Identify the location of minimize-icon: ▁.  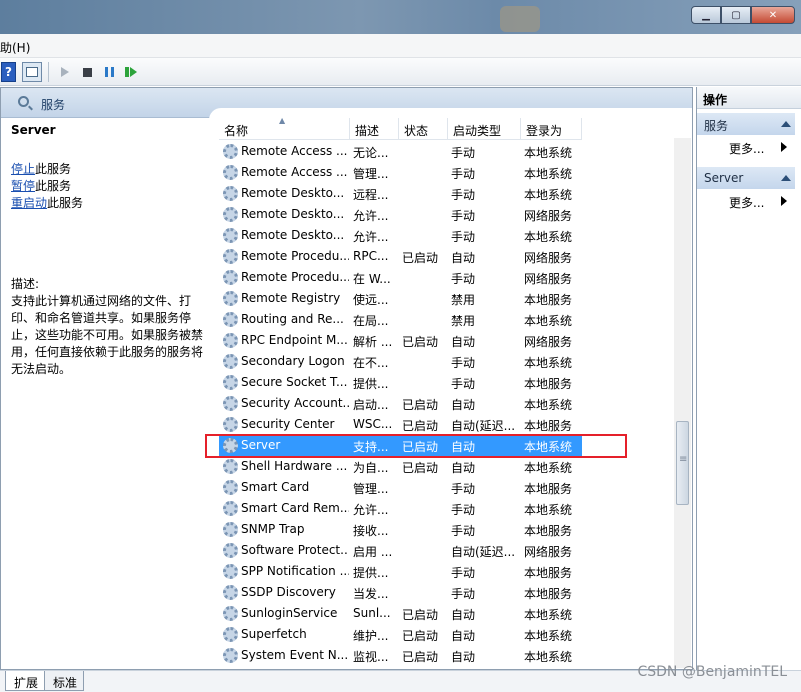
(706, 15).